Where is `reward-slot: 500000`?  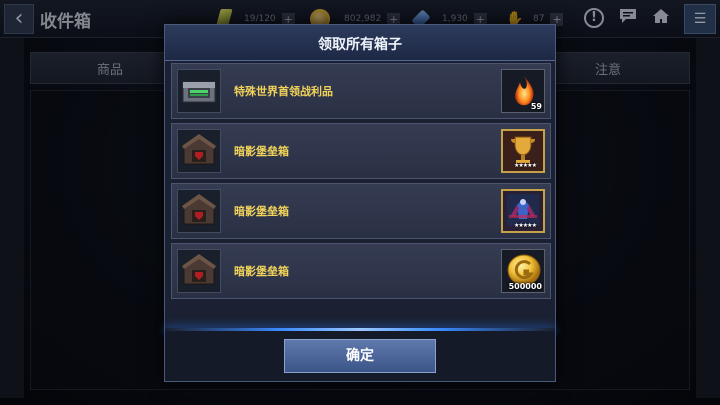
reward-slot: 500000 is located at coordinates (523, 271).